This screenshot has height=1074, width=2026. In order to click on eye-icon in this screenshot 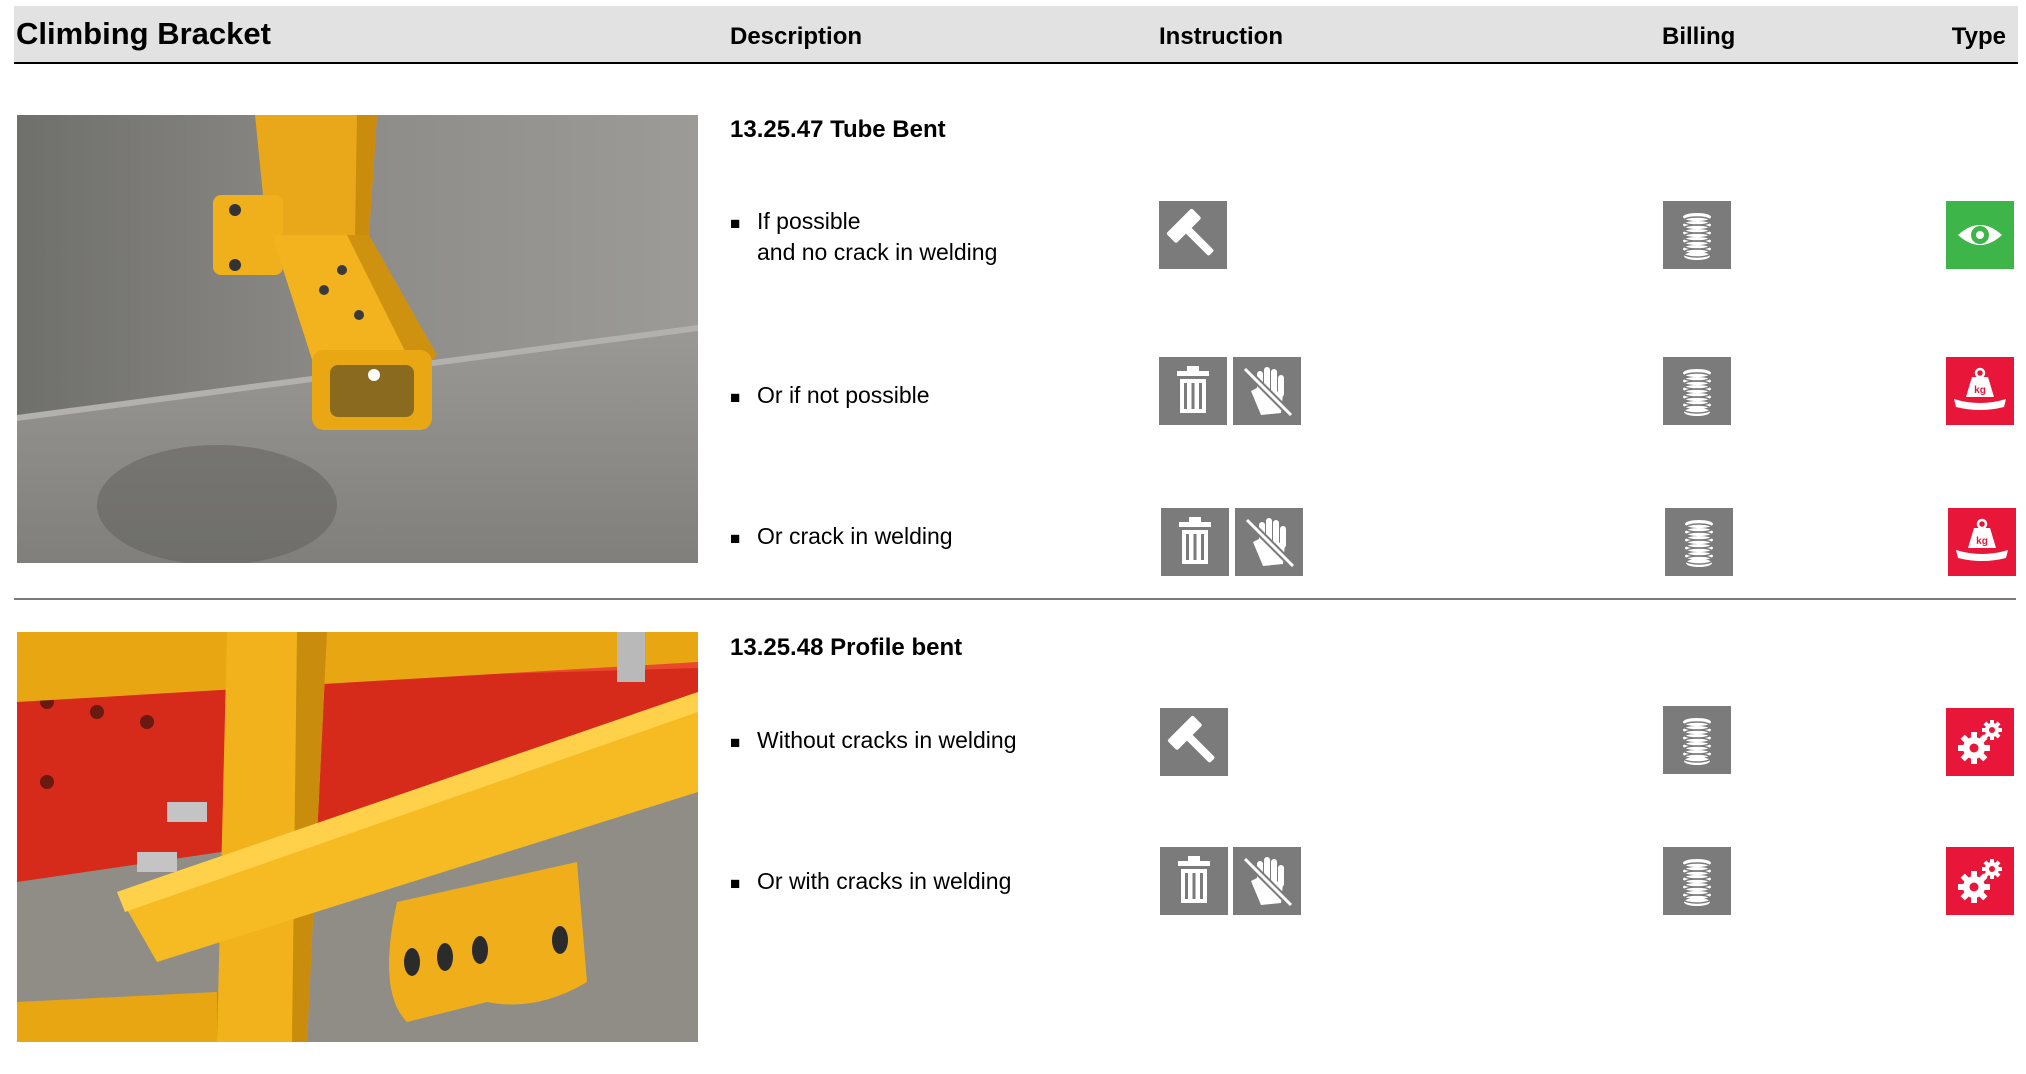, I will do `click(1980, 235)`.